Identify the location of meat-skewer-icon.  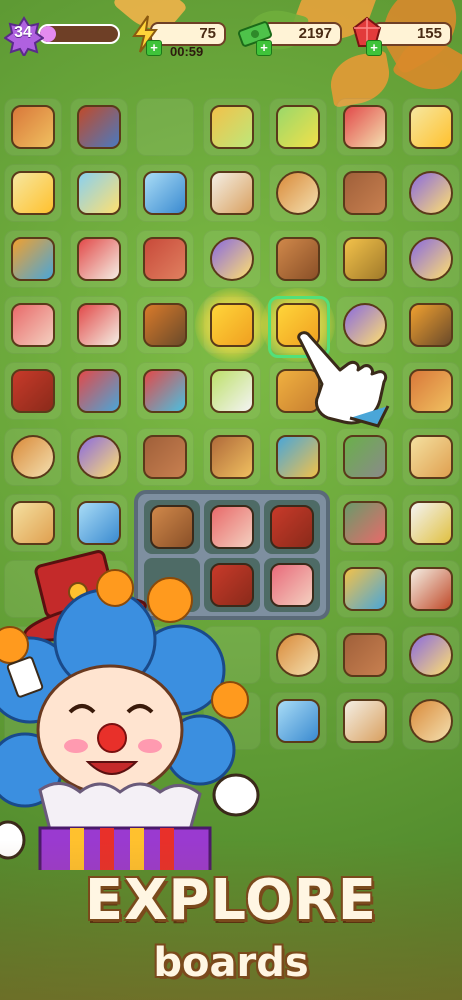
(298, 259).